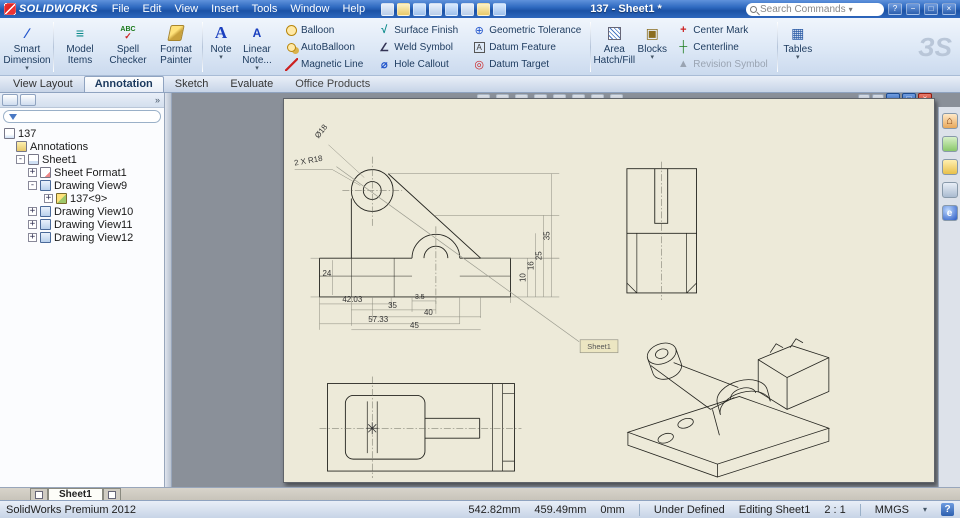  Describe the element at coordinates (192, 84) in the screenshot. I see `tab-sketch: Sketch` at that location.